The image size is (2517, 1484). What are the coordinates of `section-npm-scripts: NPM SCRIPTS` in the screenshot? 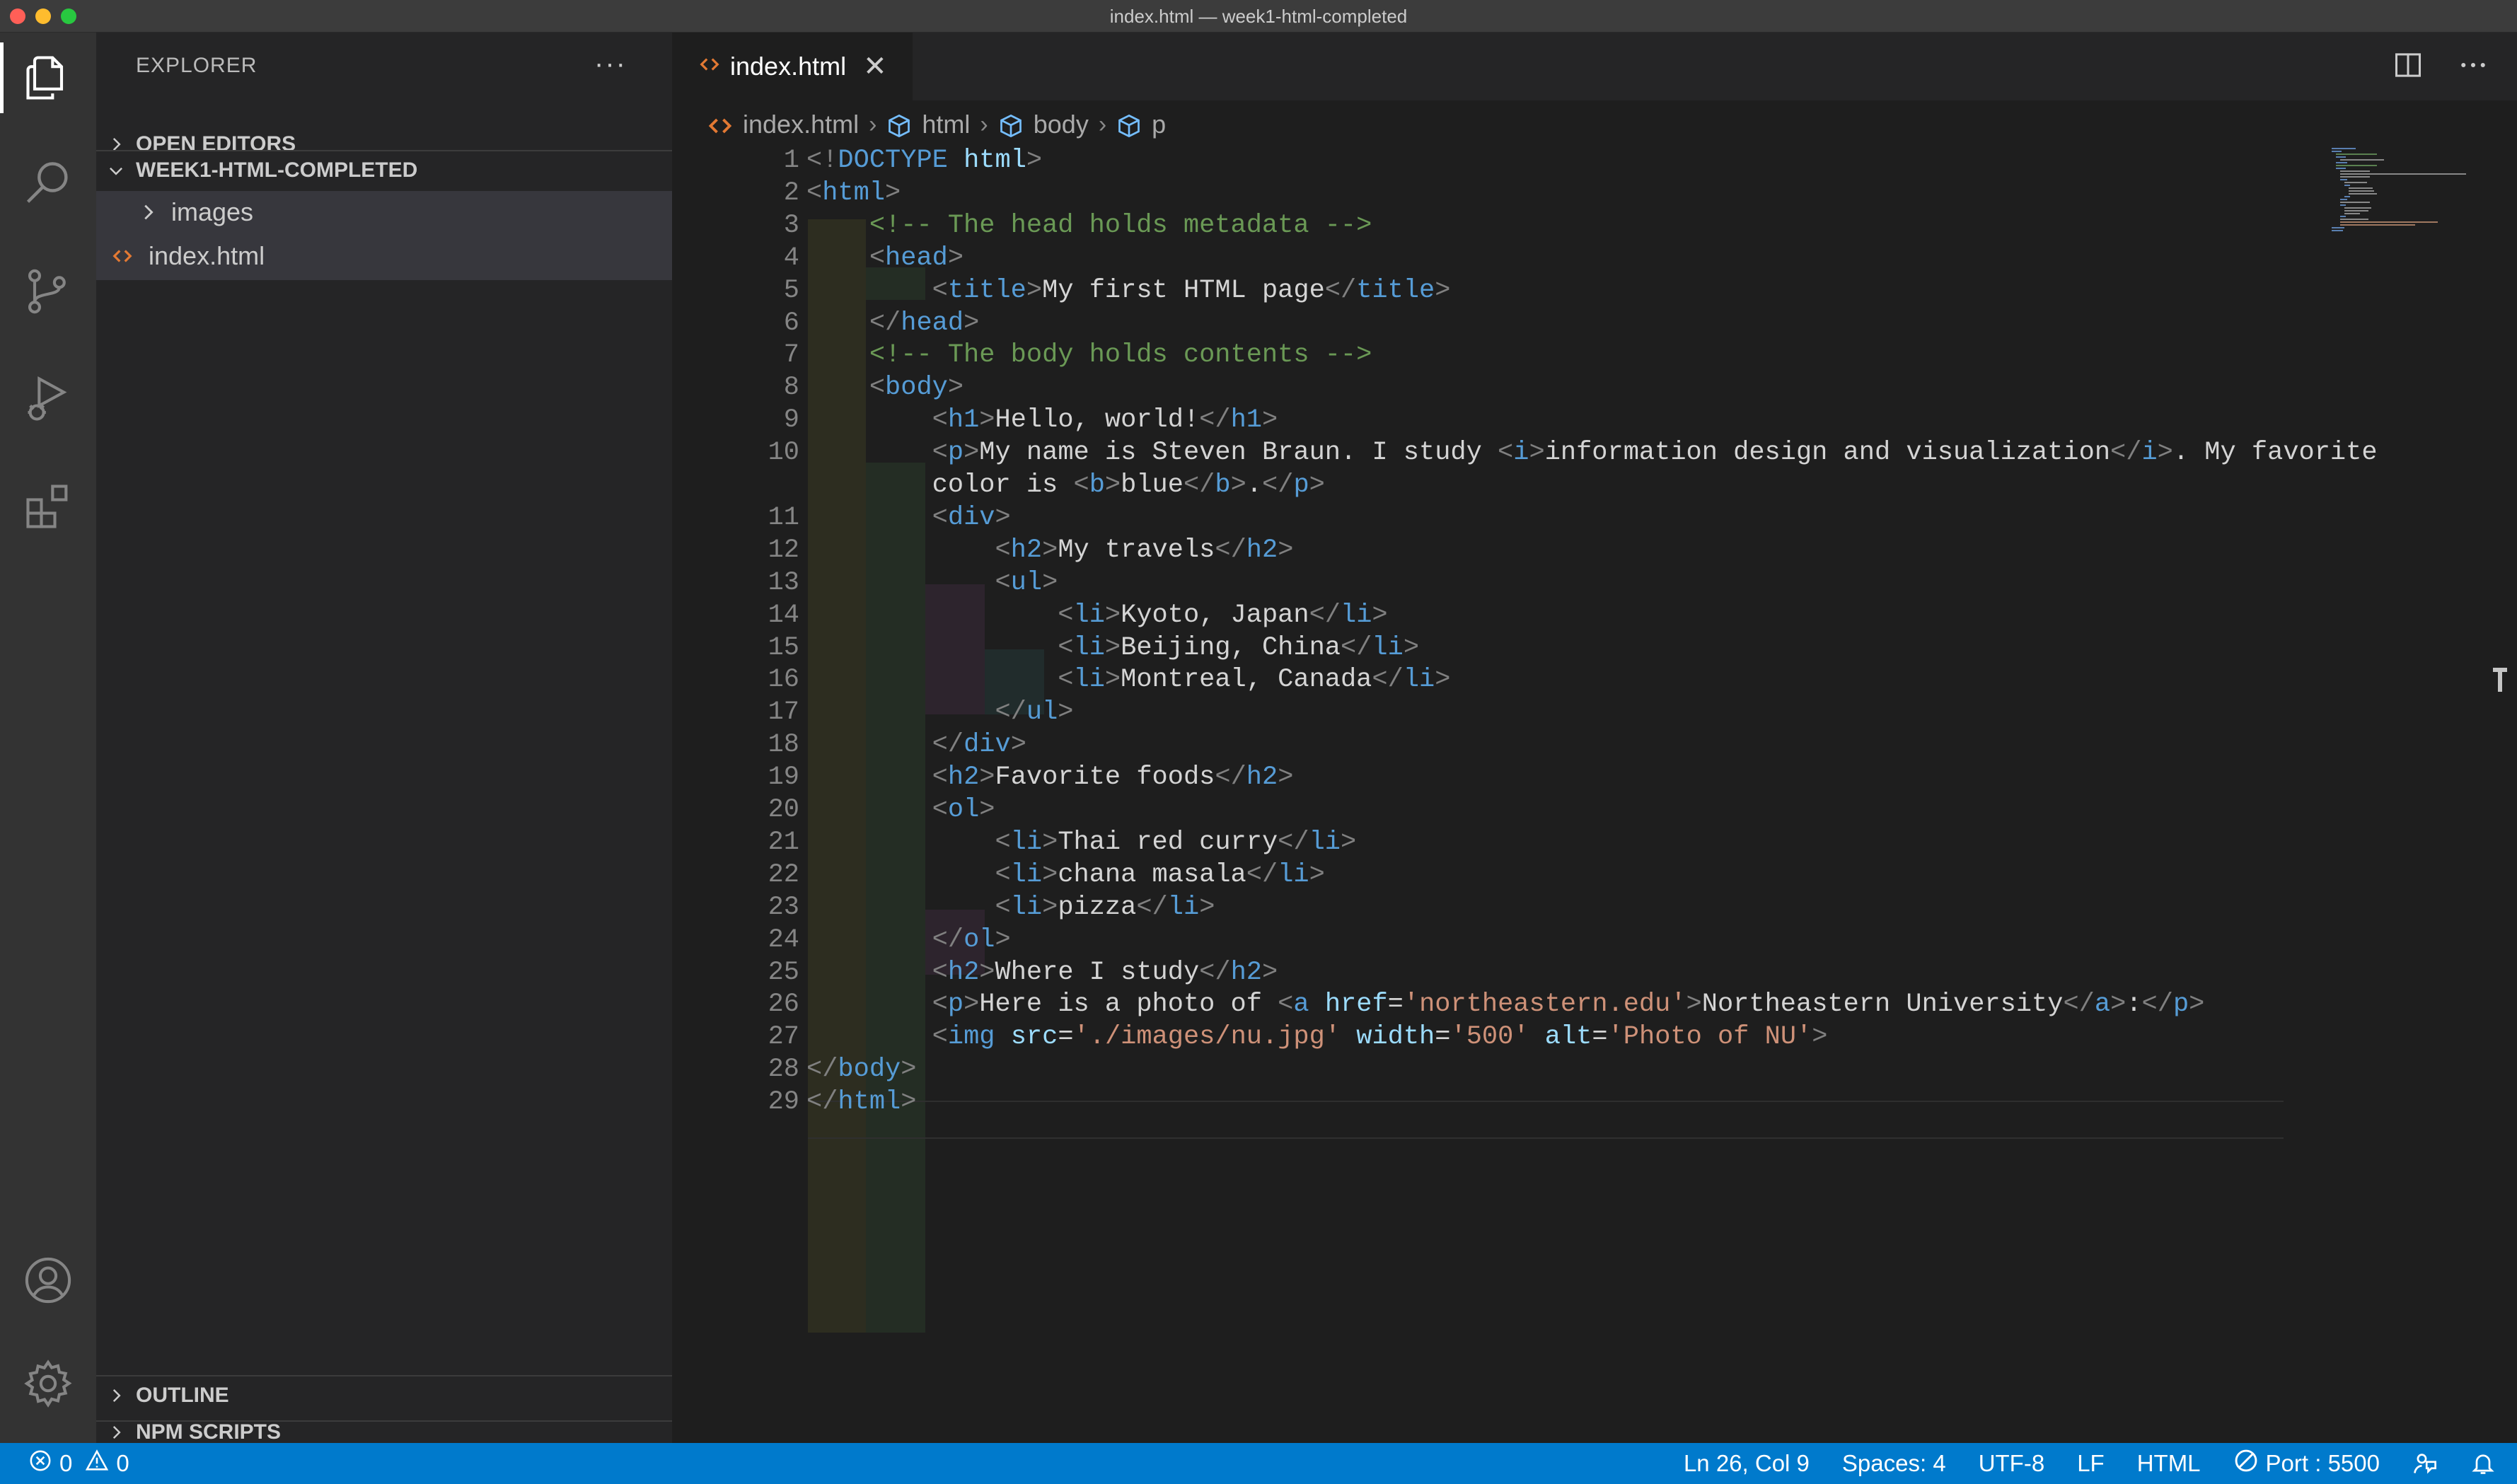 It's located at (384, 1432).